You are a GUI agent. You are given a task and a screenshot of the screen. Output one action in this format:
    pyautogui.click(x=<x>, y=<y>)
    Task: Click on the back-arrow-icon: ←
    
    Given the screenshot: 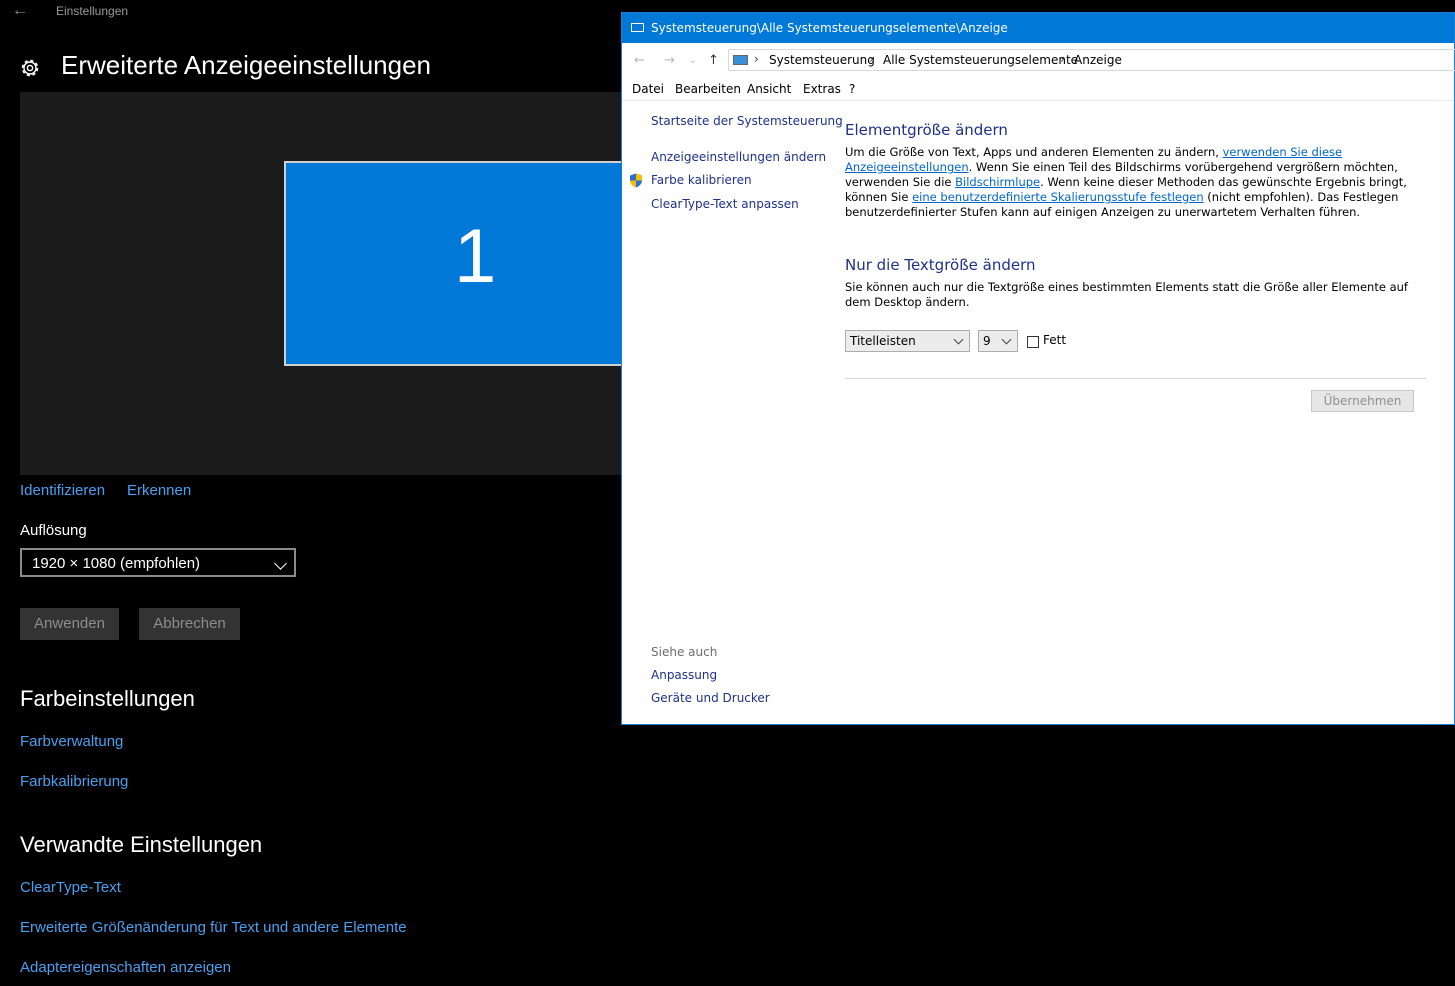 What is the action you would take?
    pyautogui.click(x=20, y=11)
    